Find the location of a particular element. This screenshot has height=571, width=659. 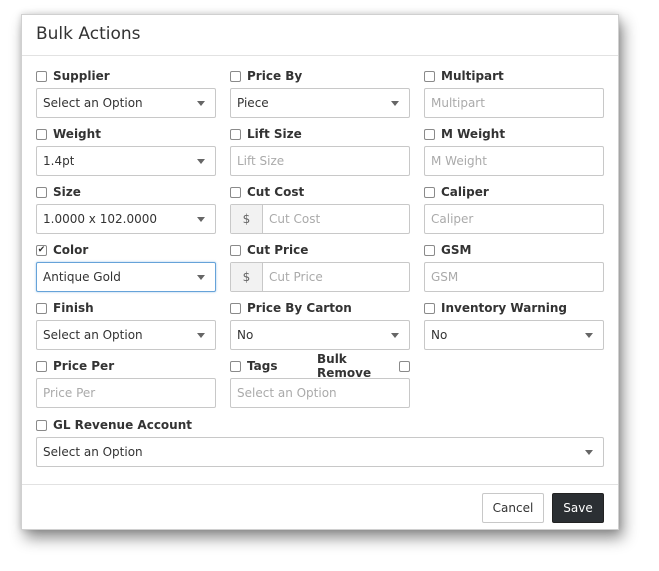

supplier-checkbox is located at coordinates (41, 76).